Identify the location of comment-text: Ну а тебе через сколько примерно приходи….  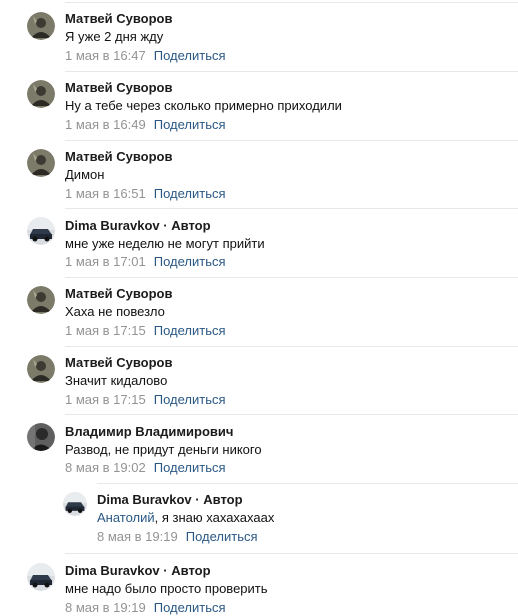
(203, 105).